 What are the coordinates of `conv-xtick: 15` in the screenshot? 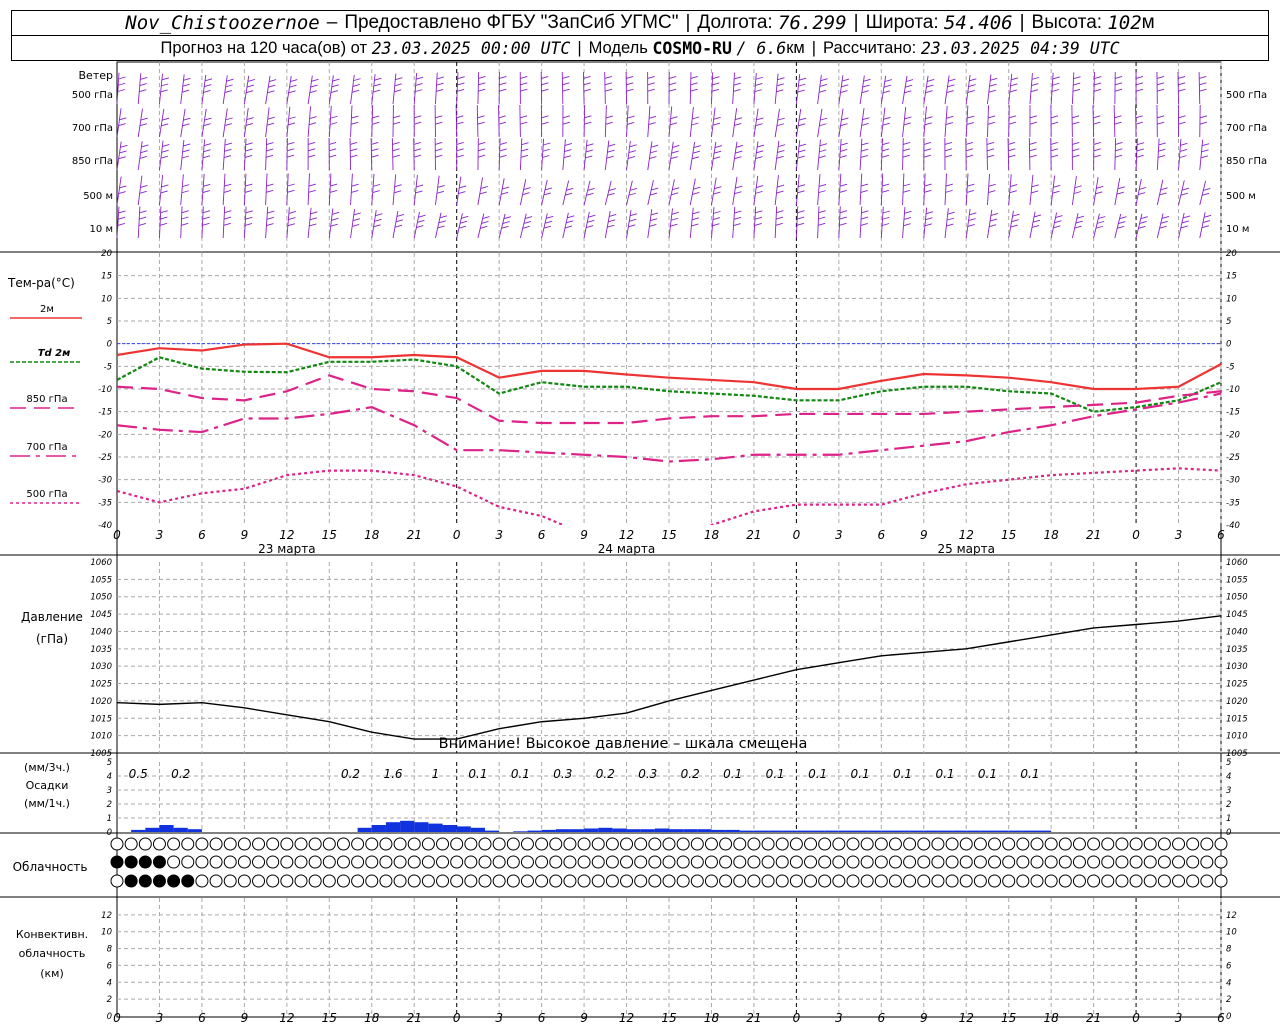 It's located at (329, 1017).